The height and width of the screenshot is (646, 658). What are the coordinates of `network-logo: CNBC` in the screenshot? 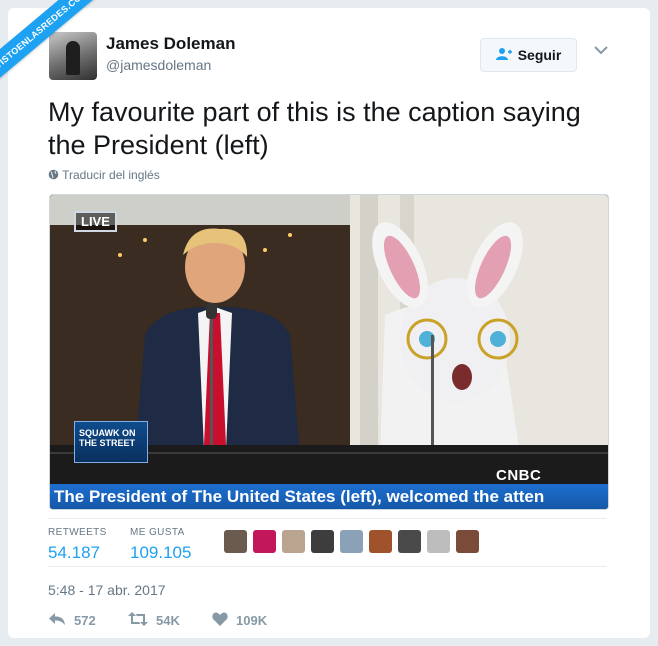 It's located at (519, 475).